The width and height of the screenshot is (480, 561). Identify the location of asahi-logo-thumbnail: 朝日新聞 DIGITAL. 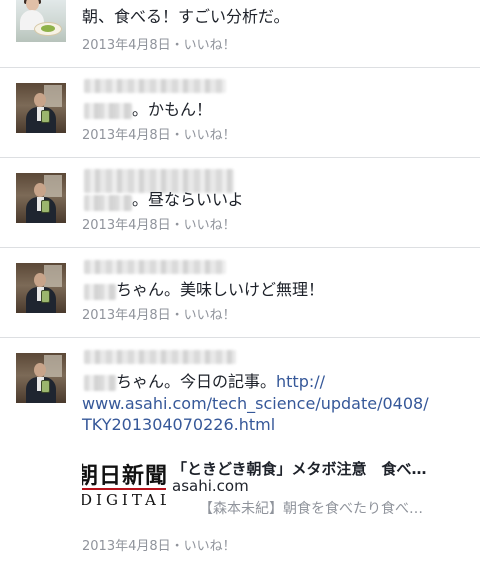
(124, 484).